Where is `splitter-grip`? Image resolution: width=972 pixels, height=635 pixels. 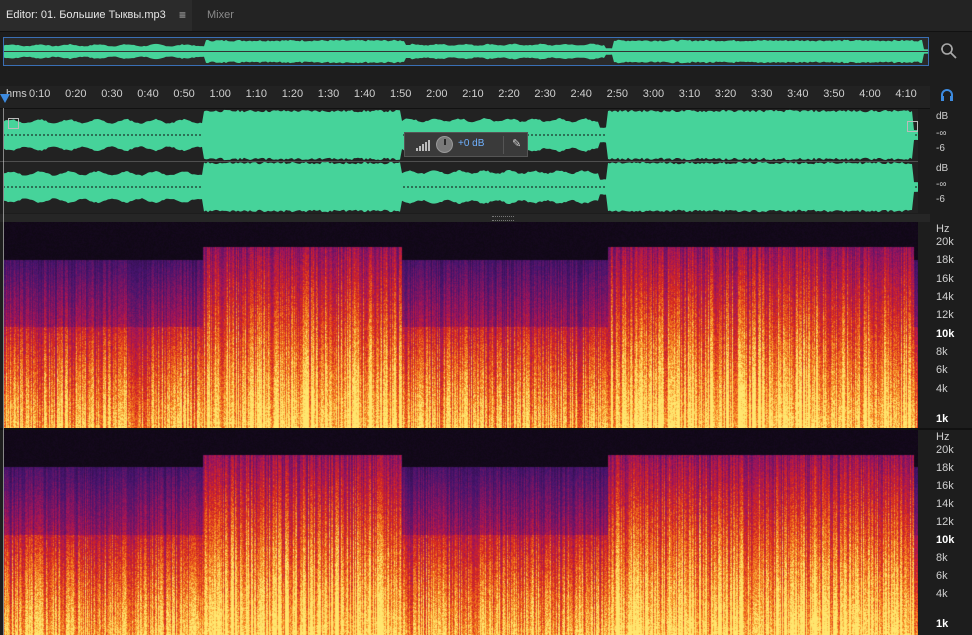
splitter-grip is located at coordinates (503, 218).